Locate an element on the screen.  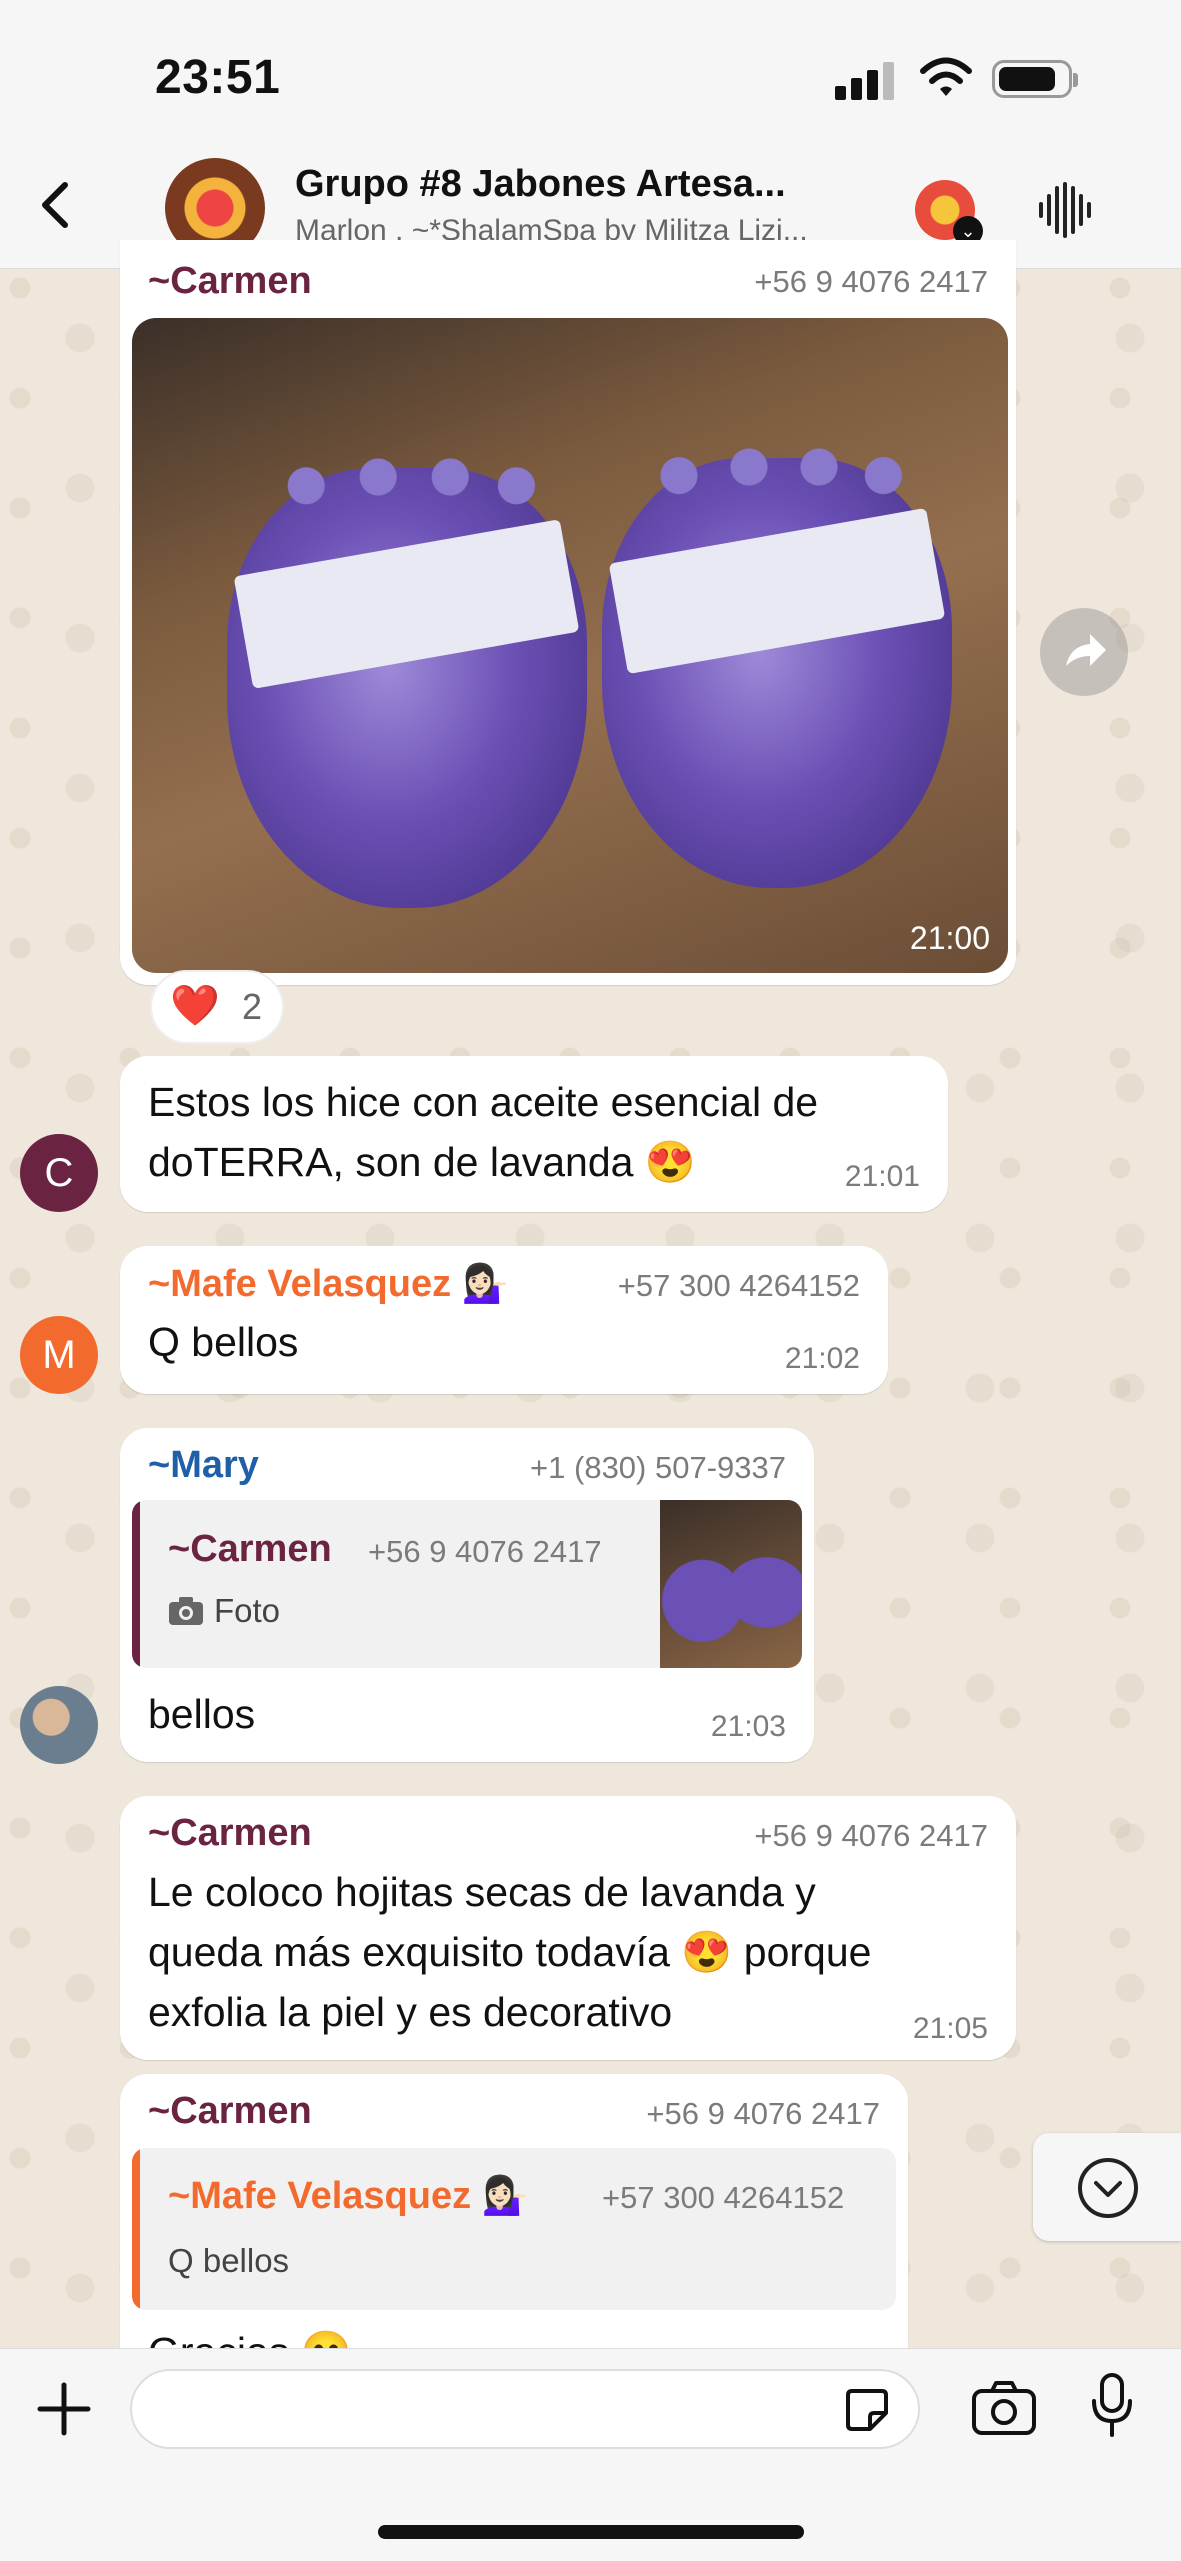
message-input is located at coordinates (525, 2409).